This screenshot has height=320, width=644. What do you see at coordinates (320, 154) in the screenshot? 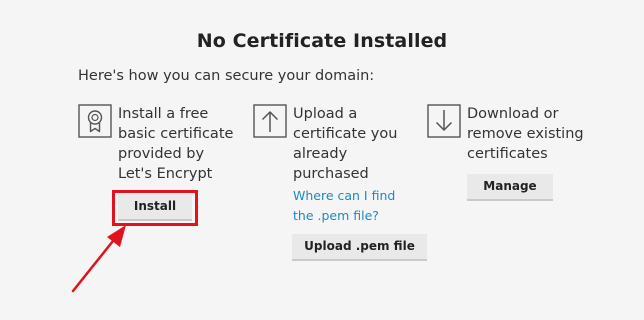
I see `description-line: already` at bounding box center [320, 154].